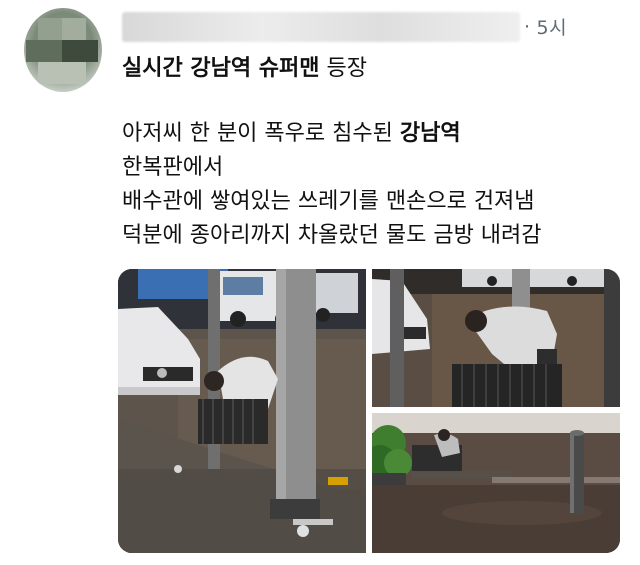 Image resolution: width=640 pixels, height=565 pixels. I want to click on post-line: 아저씨 한 분이 폭우로 침수된 강남역, so click(332, 134).